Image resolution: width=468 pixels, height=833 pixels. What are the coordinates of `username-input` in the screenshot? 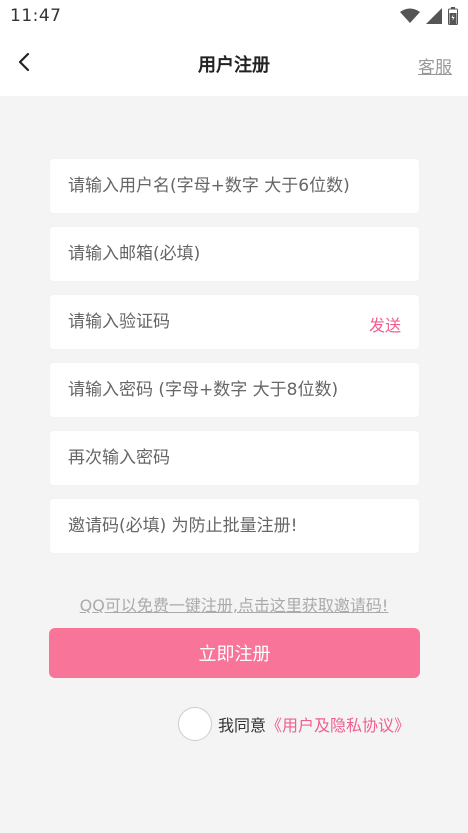 It's located at (234, 186).